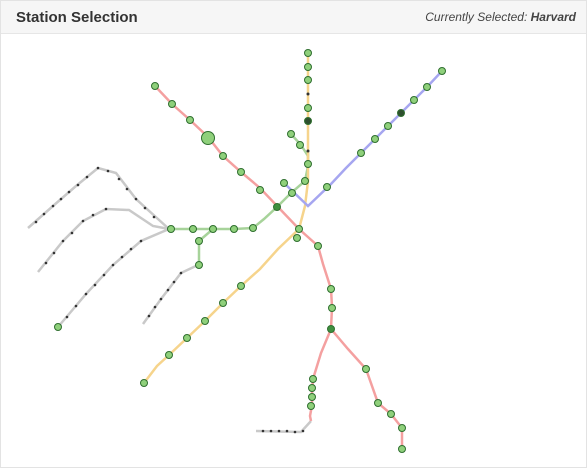 The height and width of the screenshot is (468, 587). What do you see at coordinates (240, 199) in the screenshot?
I see `green-line` at bounding box center [240, 199].